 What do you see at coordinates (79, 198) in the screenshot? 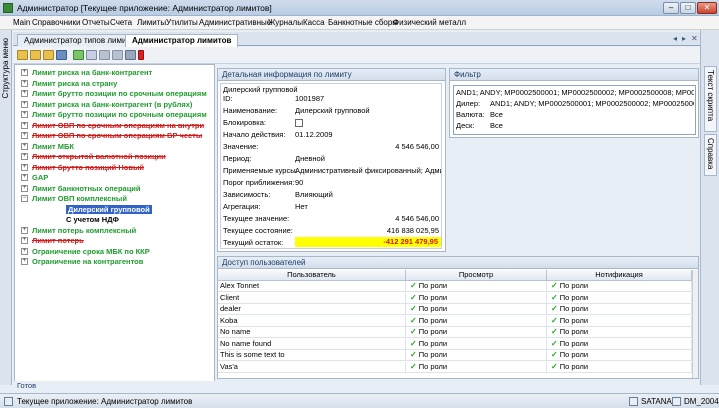
I see `tree-item-label: Лимит ОВП комплексный` at bounding box center [79, 198].